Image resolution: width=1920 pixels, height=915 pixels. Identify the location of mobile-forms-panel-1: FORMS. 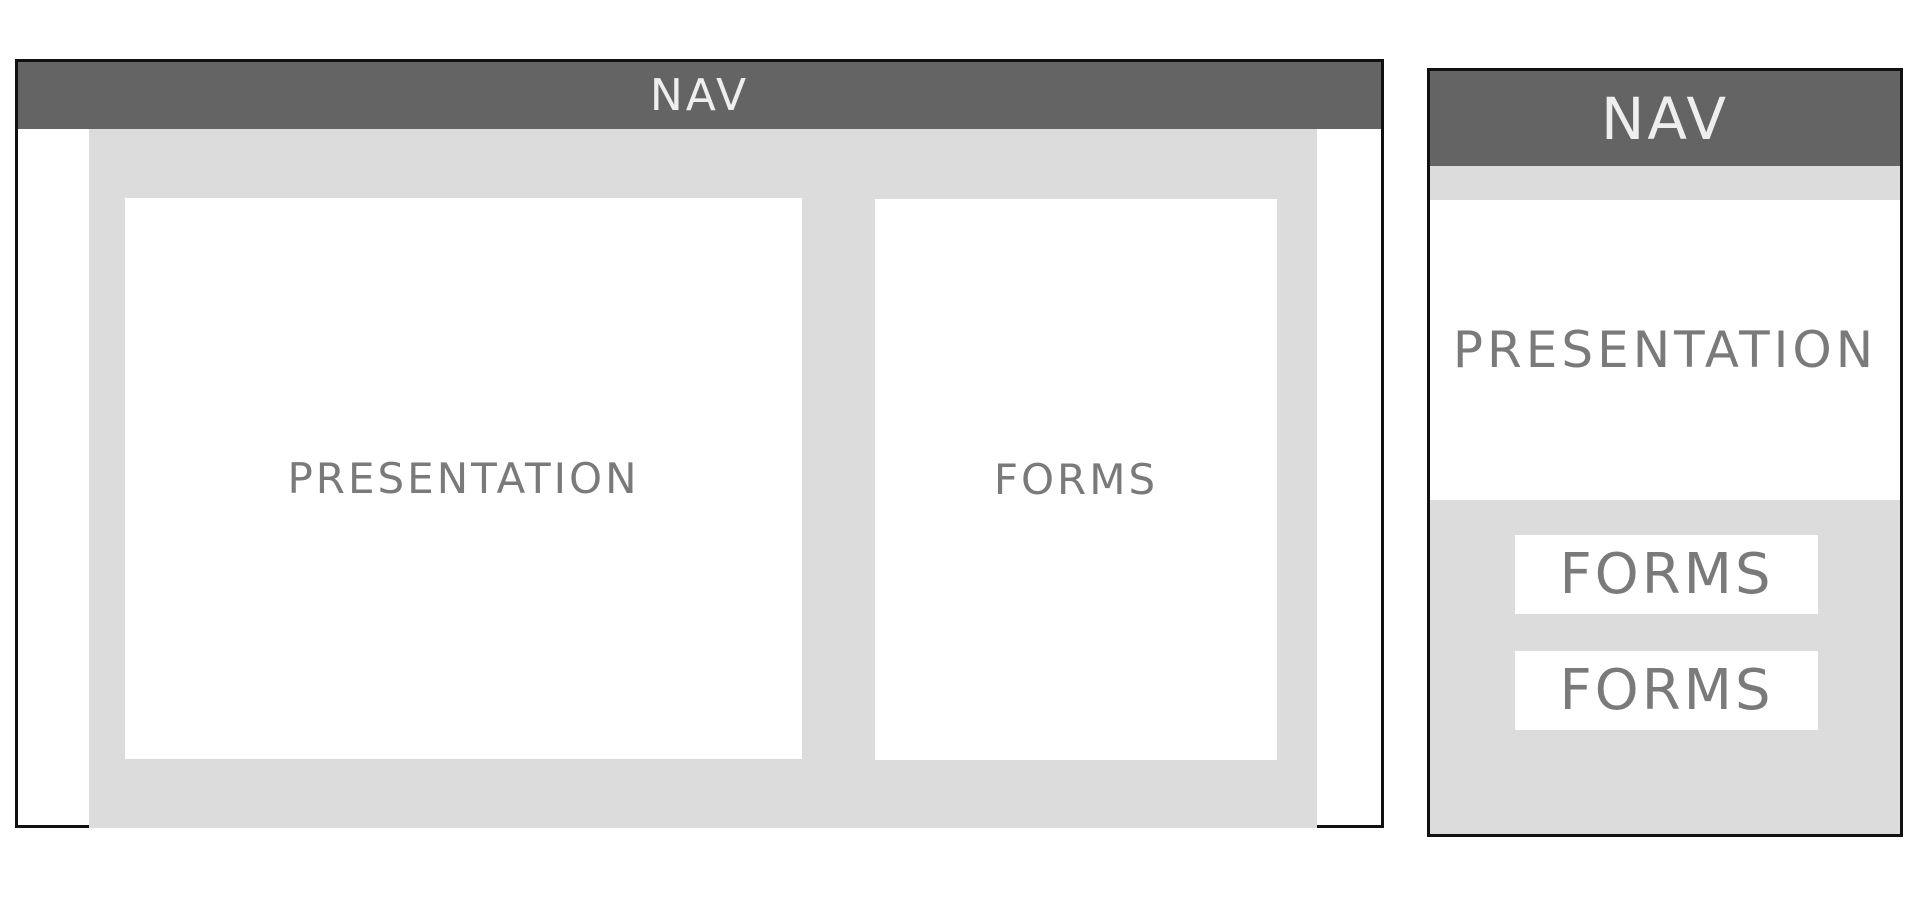
(1666, 574).